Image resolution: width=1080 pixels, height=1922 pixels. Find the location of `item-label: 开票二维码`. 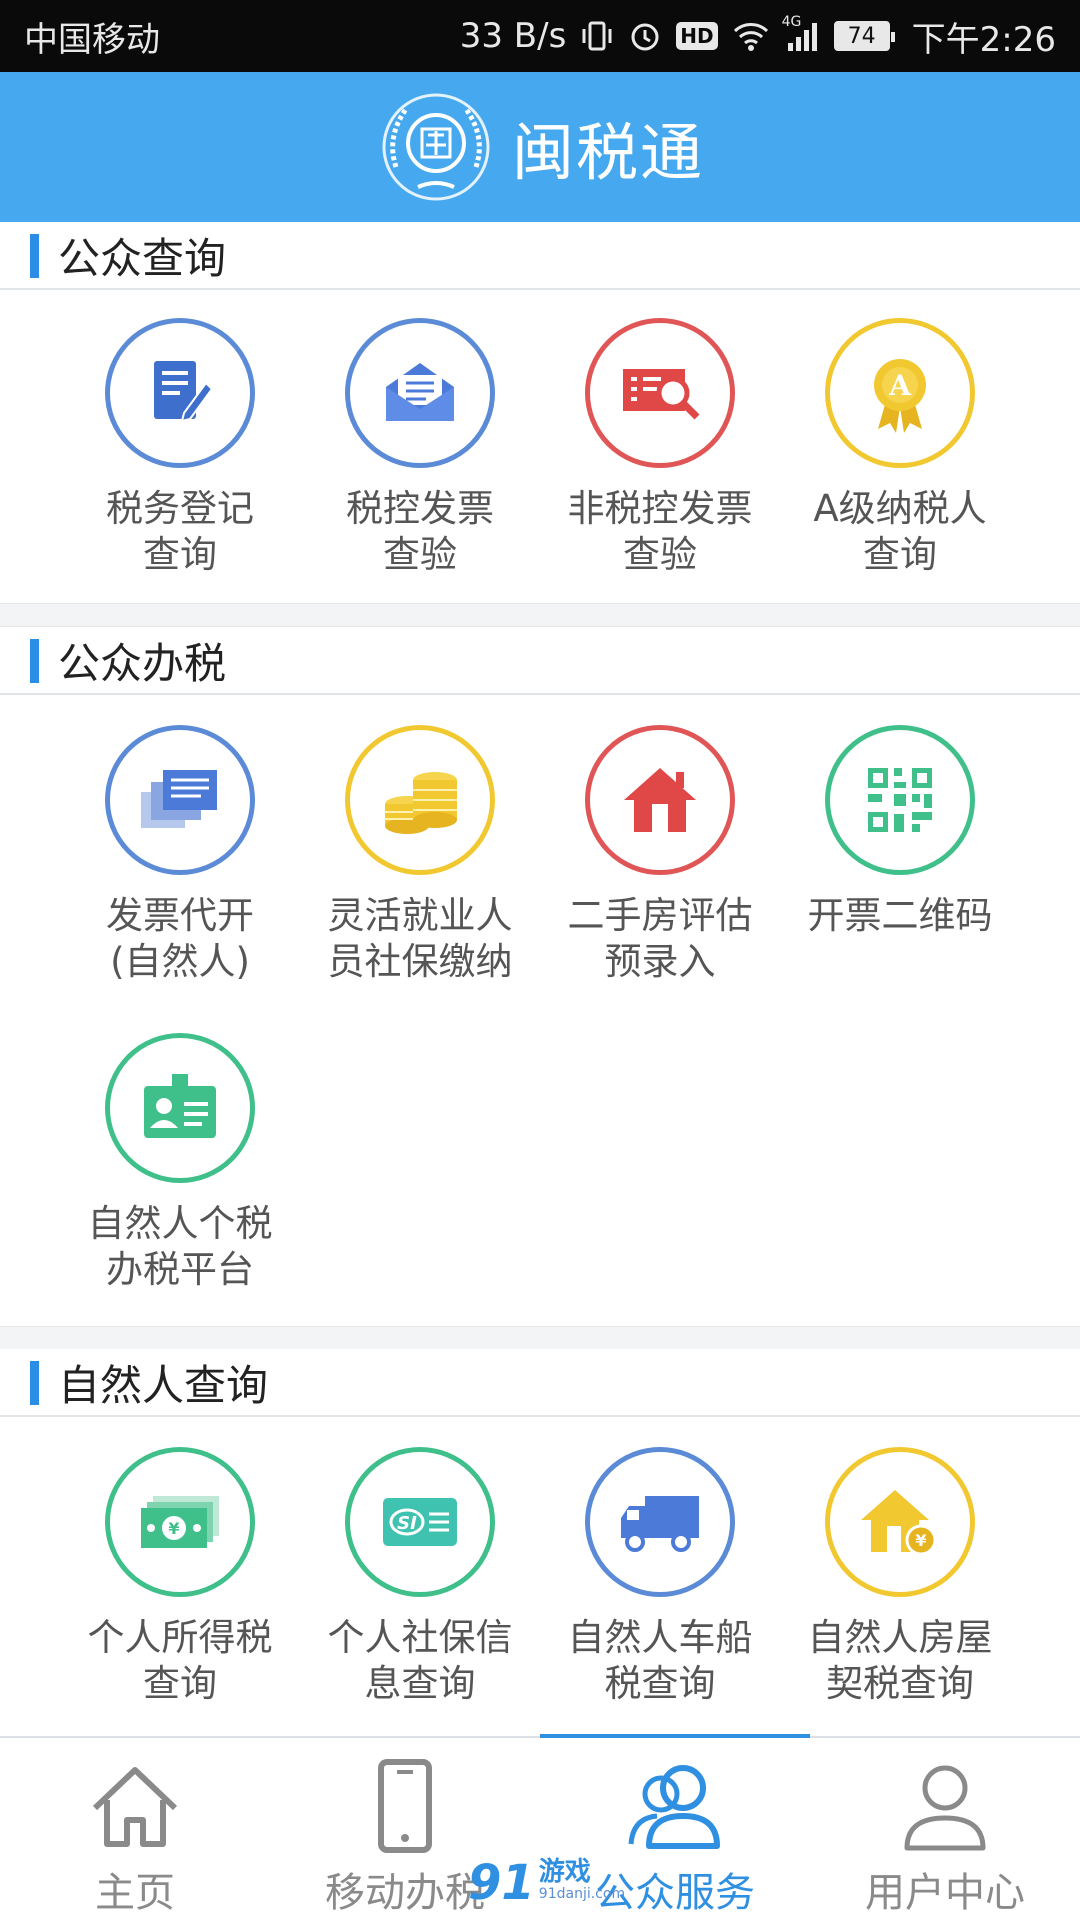

item-label: 开票二维码 is located at coordinates (900, 915).